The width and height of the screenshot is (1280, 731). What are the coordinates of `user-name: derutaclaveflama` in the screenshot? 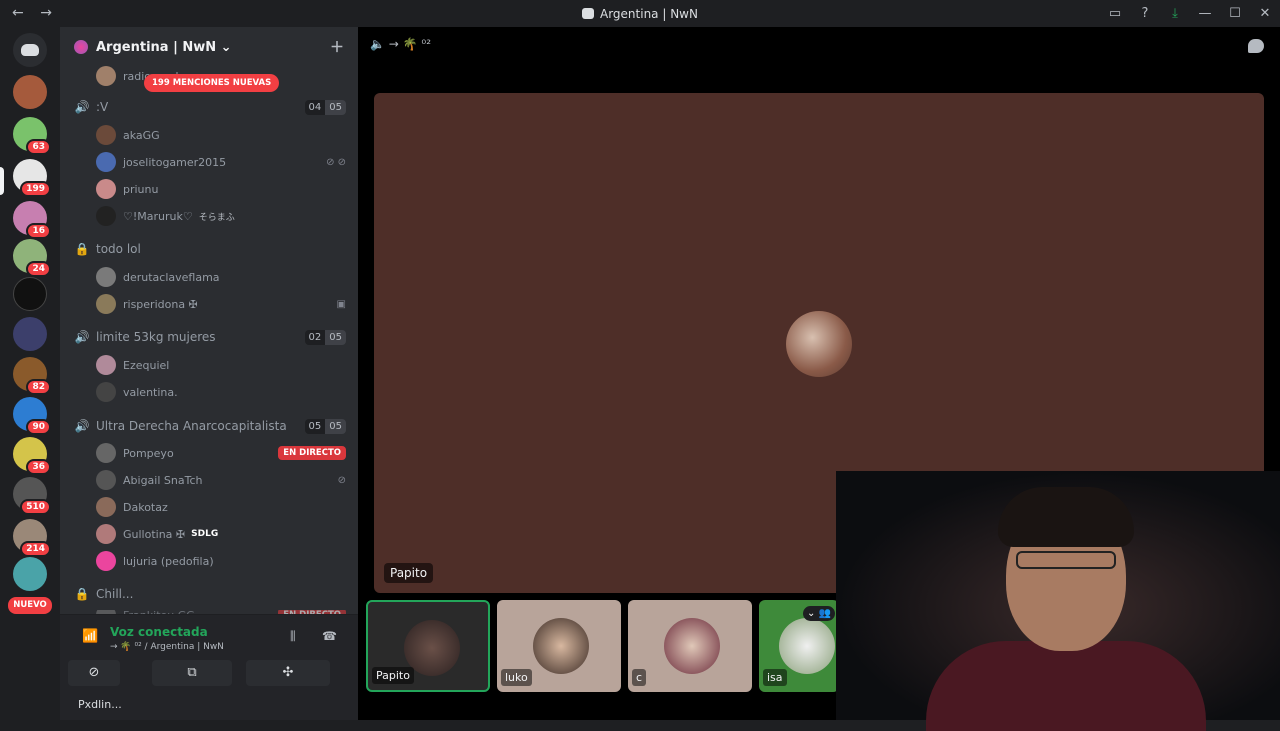 It's located at (171, 277).